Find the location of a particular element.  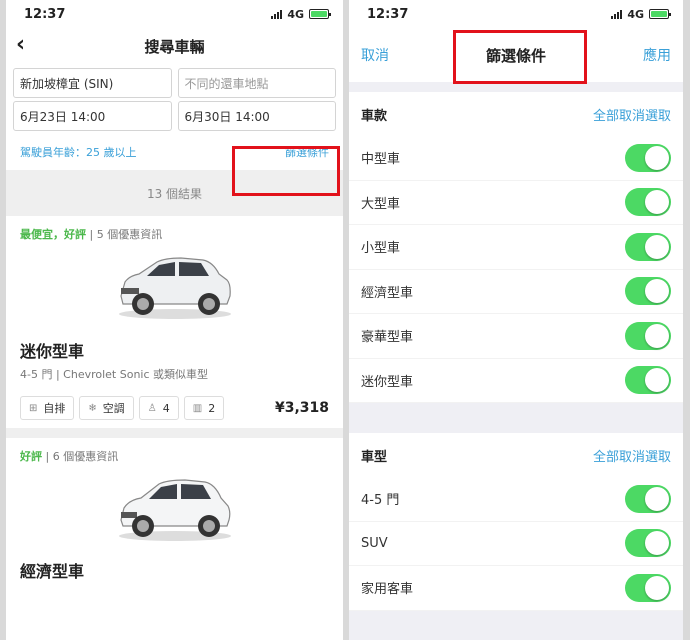

car-subtitle: 4-5 門 | Chevrolet Sonic 或類似車型 is located at coordinates (114, 374).